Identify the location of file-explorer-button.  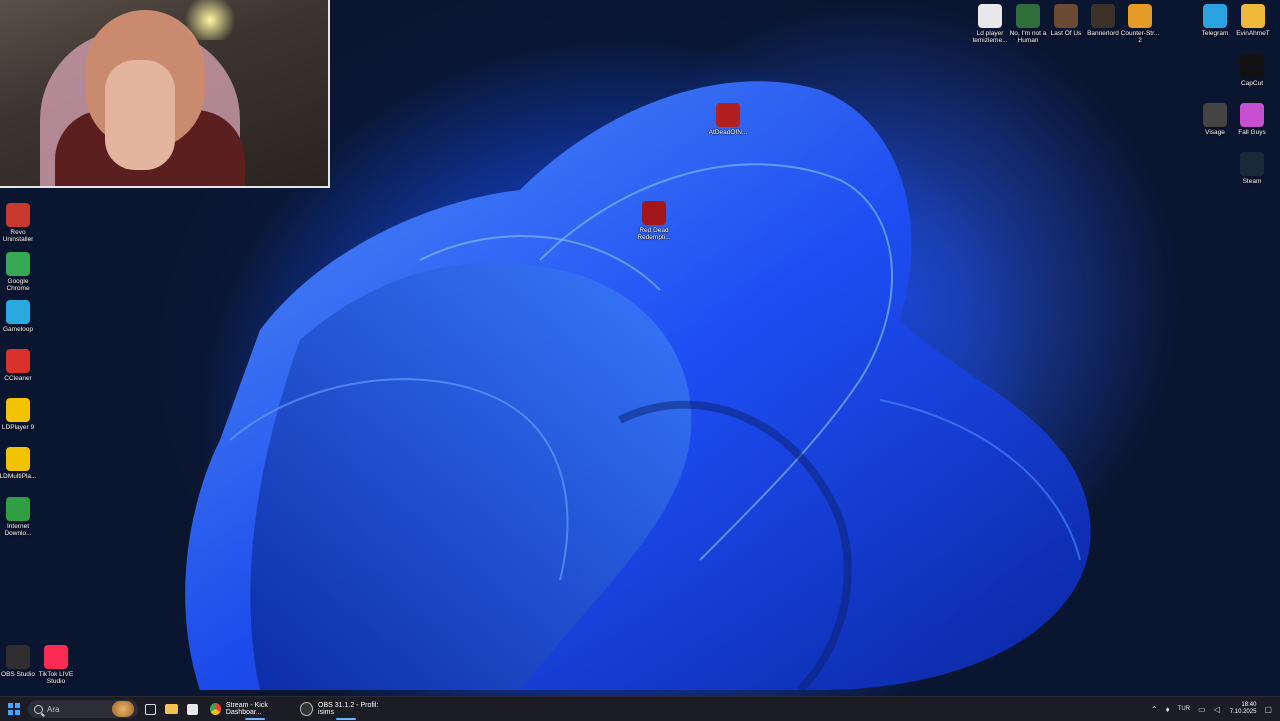
(171, 709).